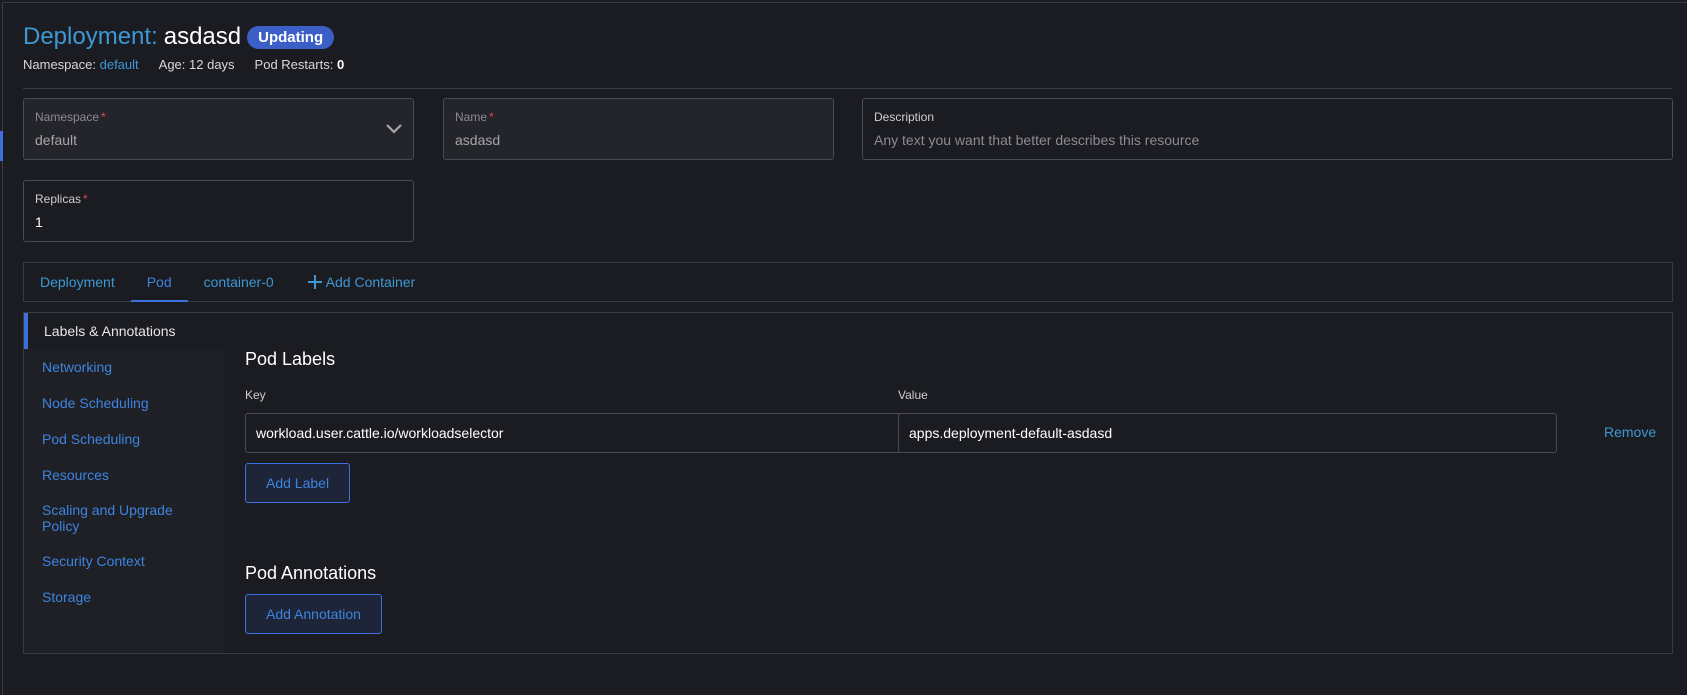 The height and width of the screenshot is (695, 1687). Describe the element at coordinates (291, 37) in the screenshot. I see `status-badge: Updating` at that location.